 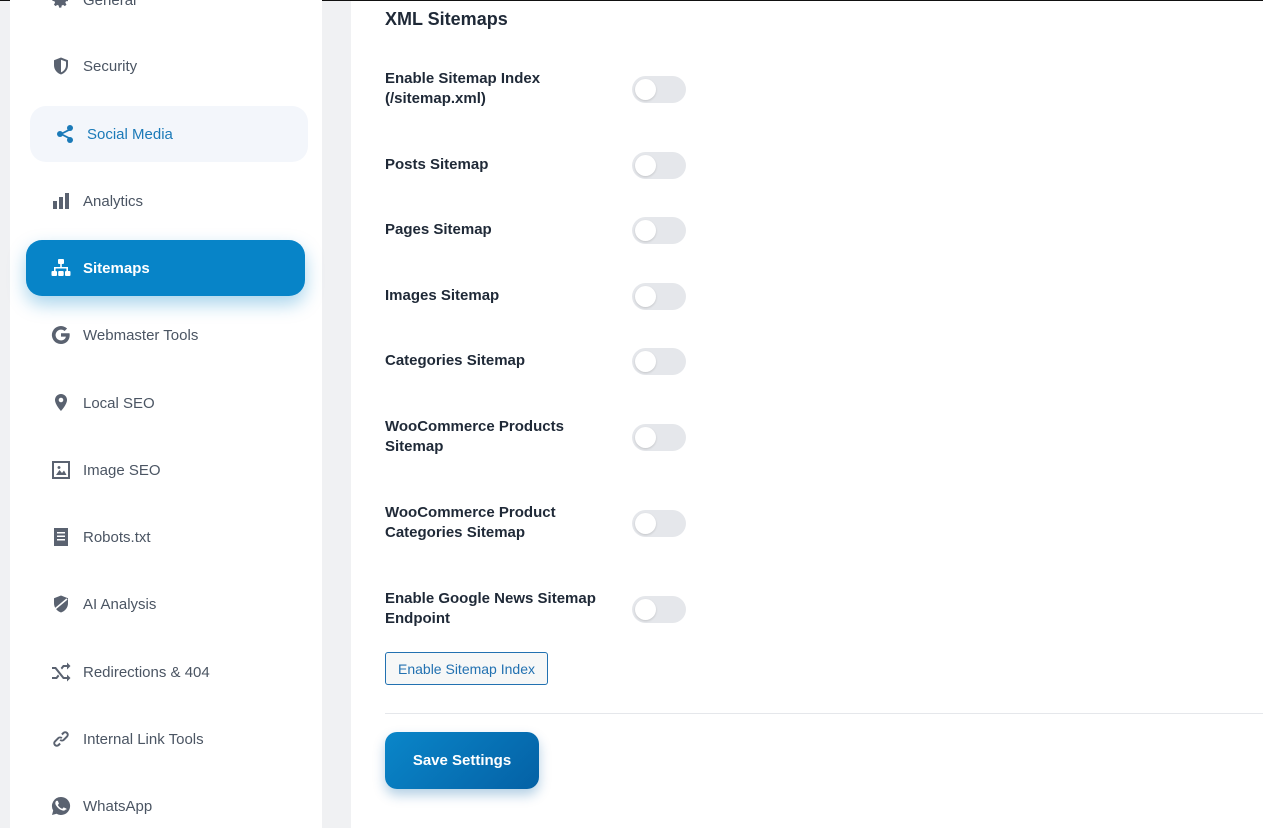 What do you see at coordinates (61, 470) in the screenshot?
I see `image-icon` at bounding box center [61, 470].